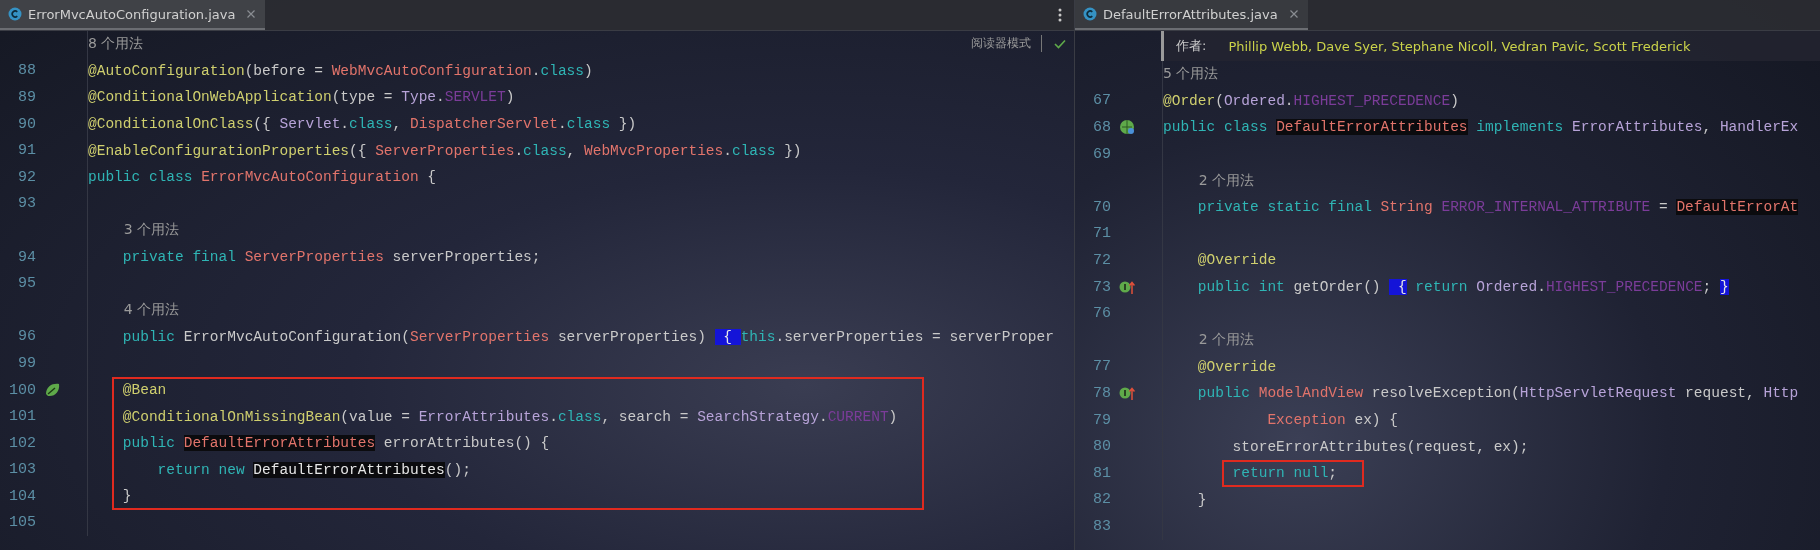 The image size is (1820, 550). What do you see at coordinates (1191, 46) in the screenshot?
I see `doc-label: 作者:` at bounding box center [1191, 46].